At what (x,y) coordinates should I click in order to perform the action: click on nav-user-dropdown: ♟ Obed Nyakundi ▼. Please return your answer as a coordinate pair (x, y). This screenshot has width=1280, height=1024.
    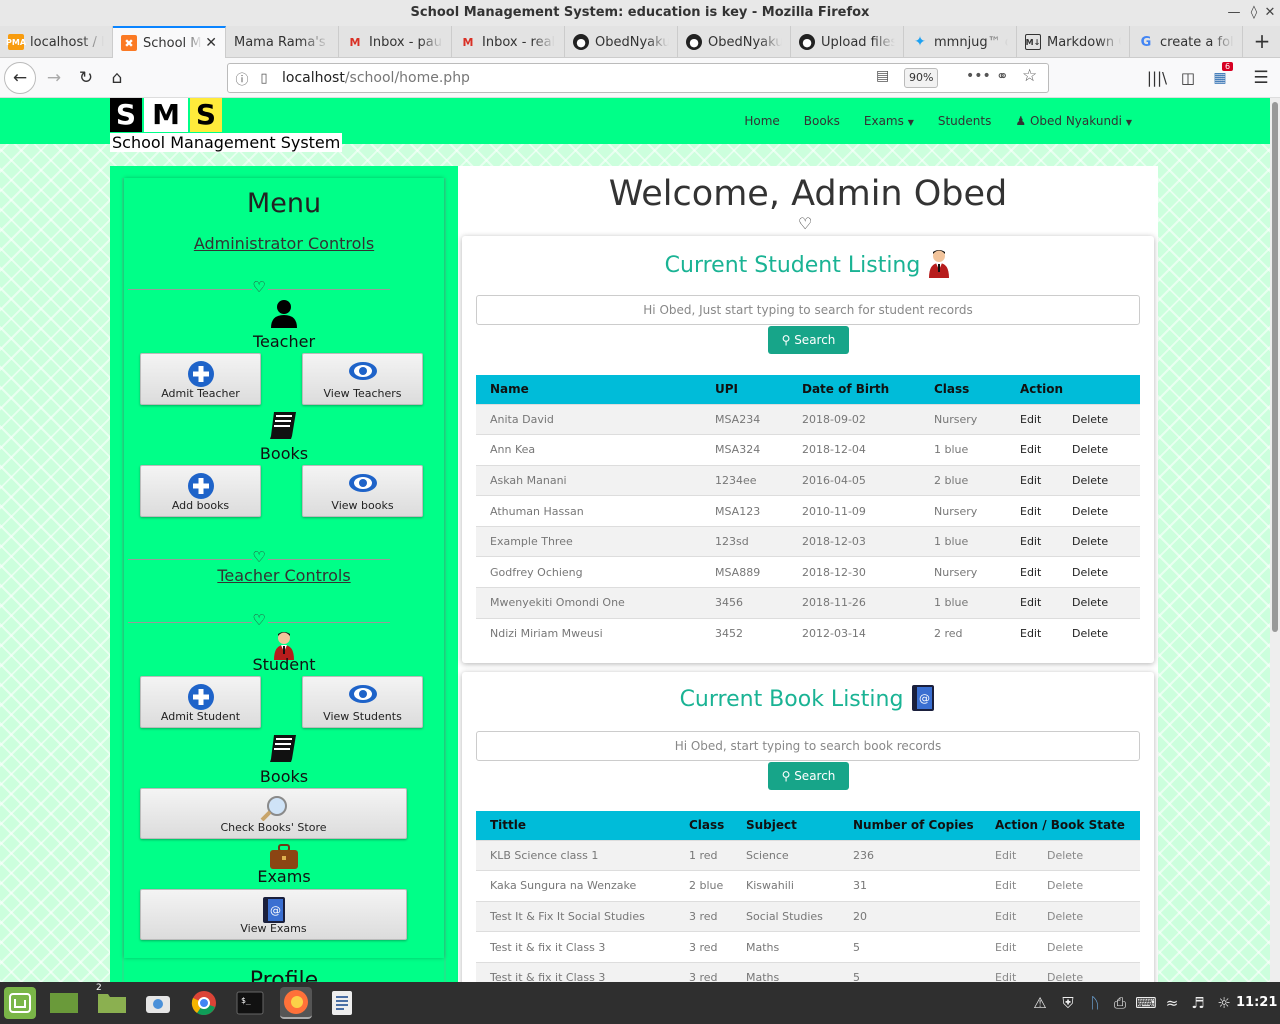
    Looking at the image, I should click on (1073, 121).